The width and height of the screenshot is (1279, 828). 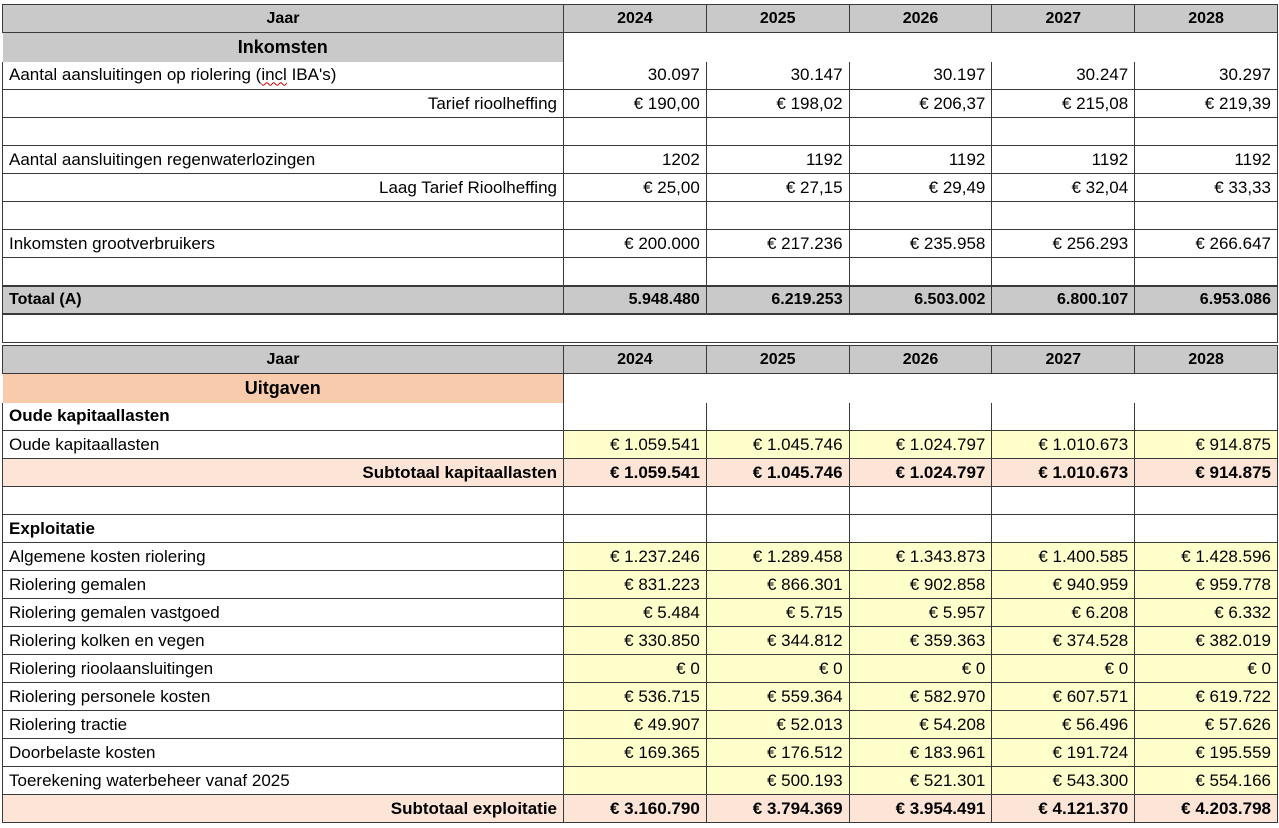 What do you see at coordinates (920, 75) in the screenshot?
I see `value-cell: 30.197` at bounding box center [920, 75].